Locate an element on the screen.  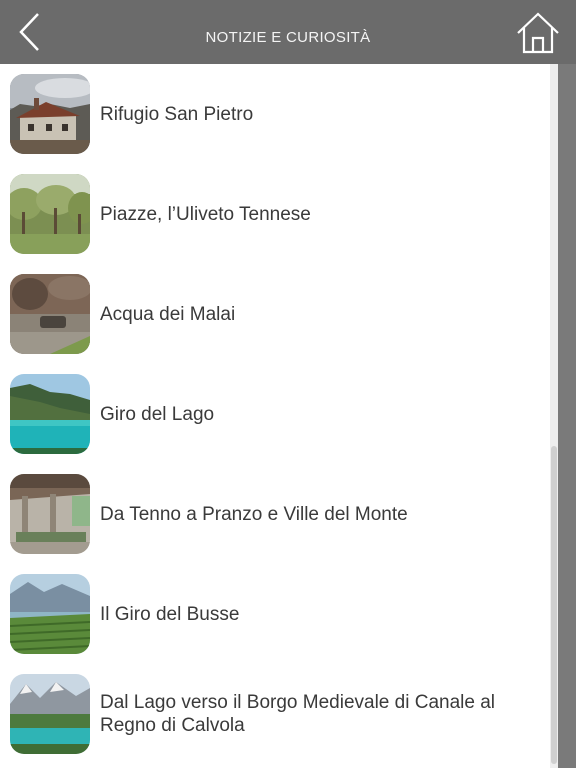
stone-house-thumbnail is located at coordinates (50, 114).